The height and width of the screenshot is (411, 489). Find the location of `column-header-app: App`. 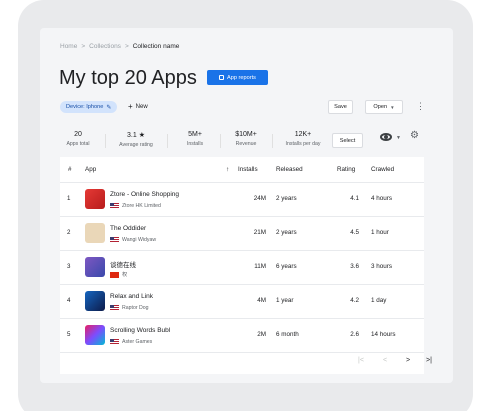

column-header-app: App is located at coordinates (90, 169).